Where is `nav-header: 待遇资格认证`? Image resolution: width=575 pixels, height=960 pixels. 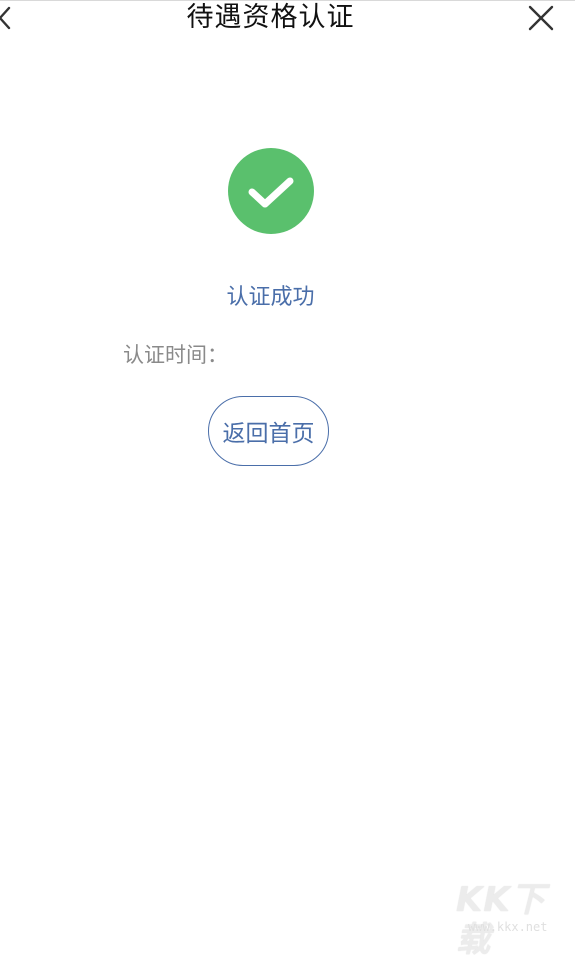
nav-header: 待遇资格认证 is located at coordinates (287, 20).